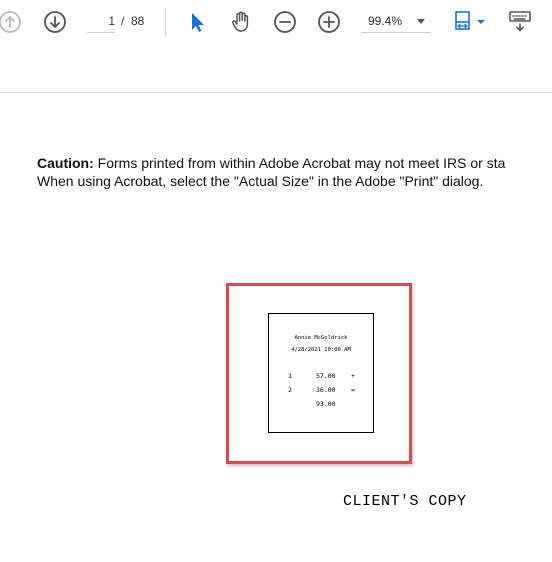  What do you see at coordinates (326, 404) in the screenshot?
I see `receipt-total: 93.00` at bounding box center [326, 404].